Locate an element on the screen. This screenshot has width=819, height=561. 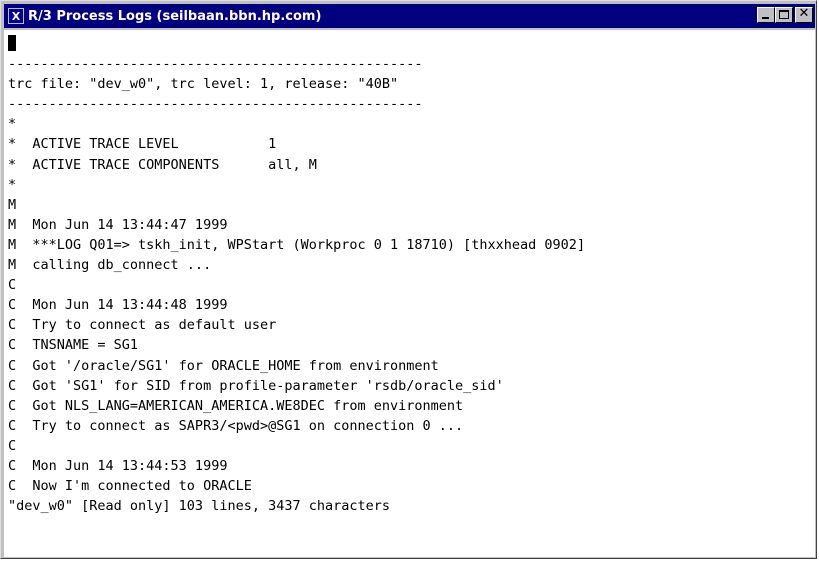
terminal-line: M Mon Jun 14 13:44:47 1999 is located at coordinates (118, 224).